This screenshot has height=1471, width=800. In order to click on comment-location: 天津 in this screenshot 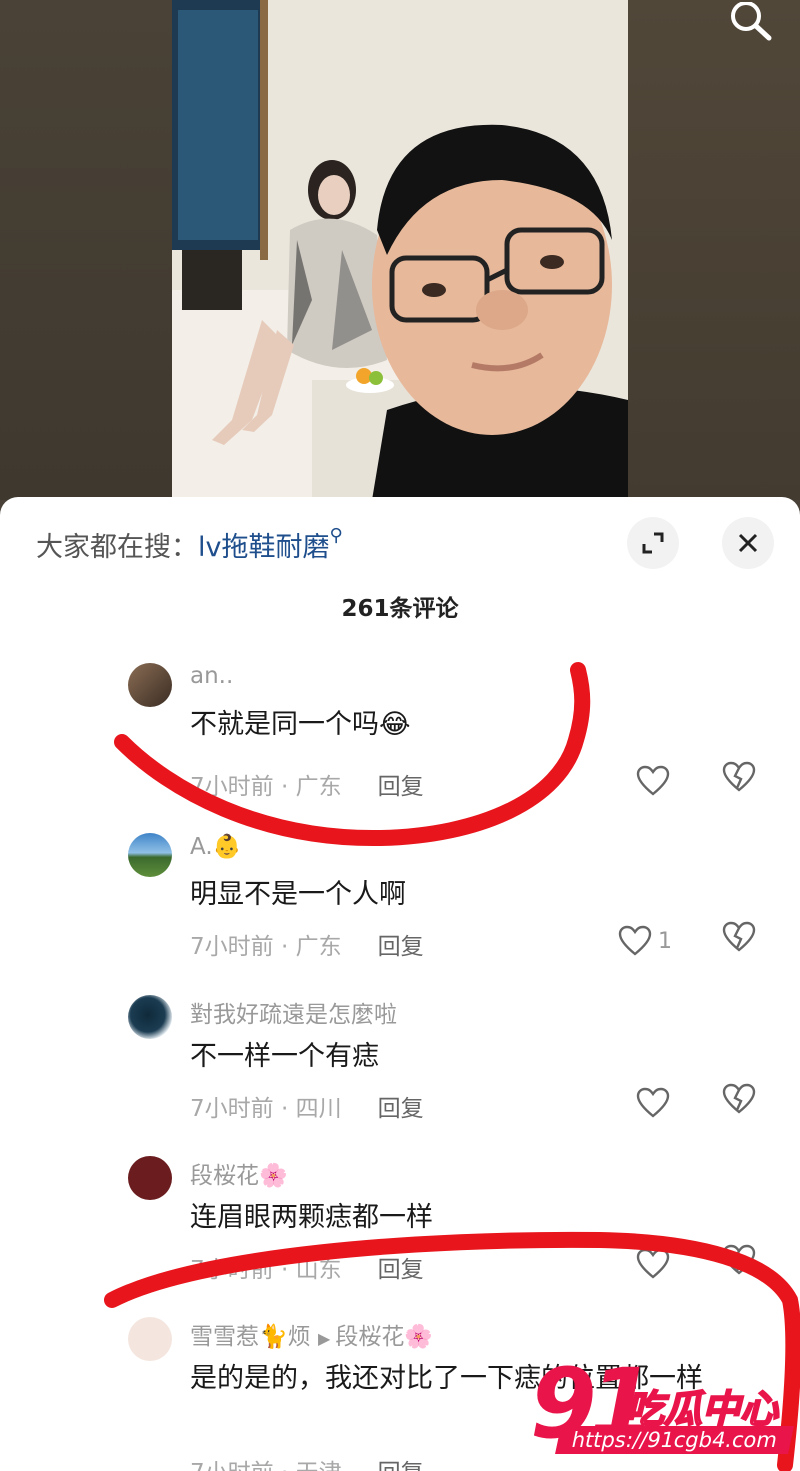, I will do `click(319, 1465)`.